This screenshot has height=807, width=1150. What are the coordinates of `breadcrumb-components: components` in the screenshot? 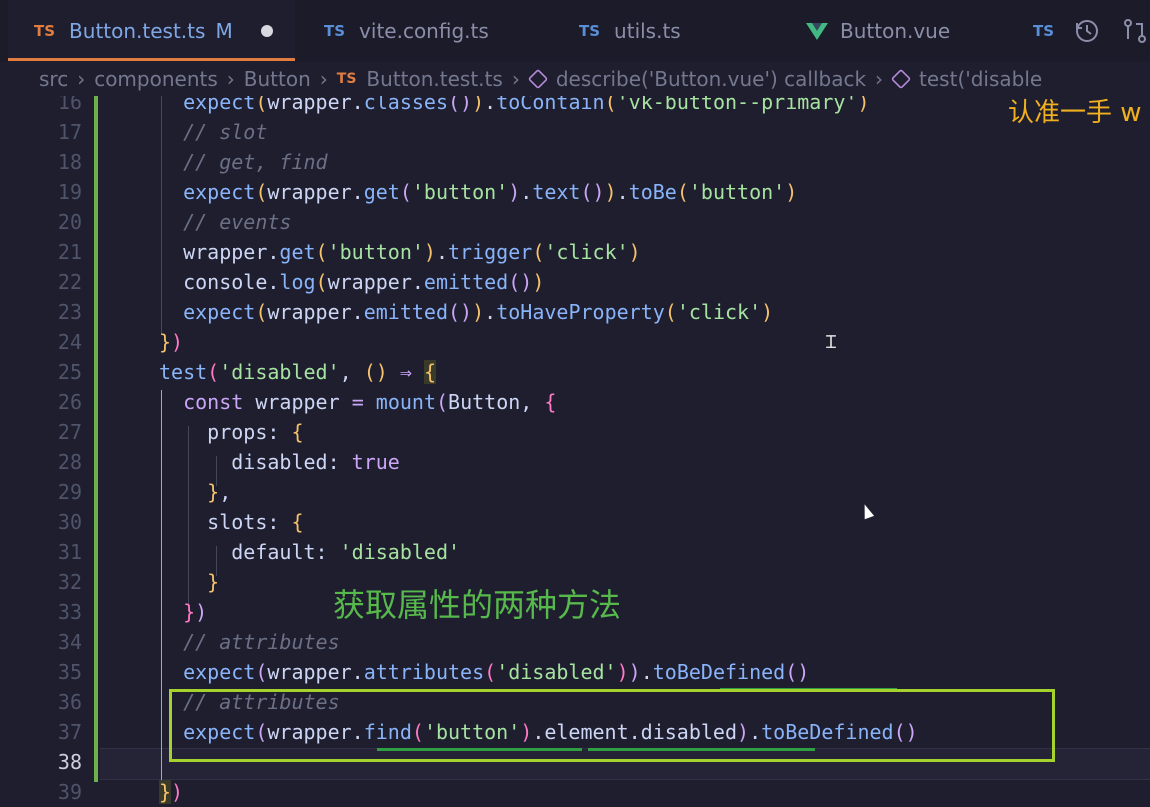 It's located at (156, 79).